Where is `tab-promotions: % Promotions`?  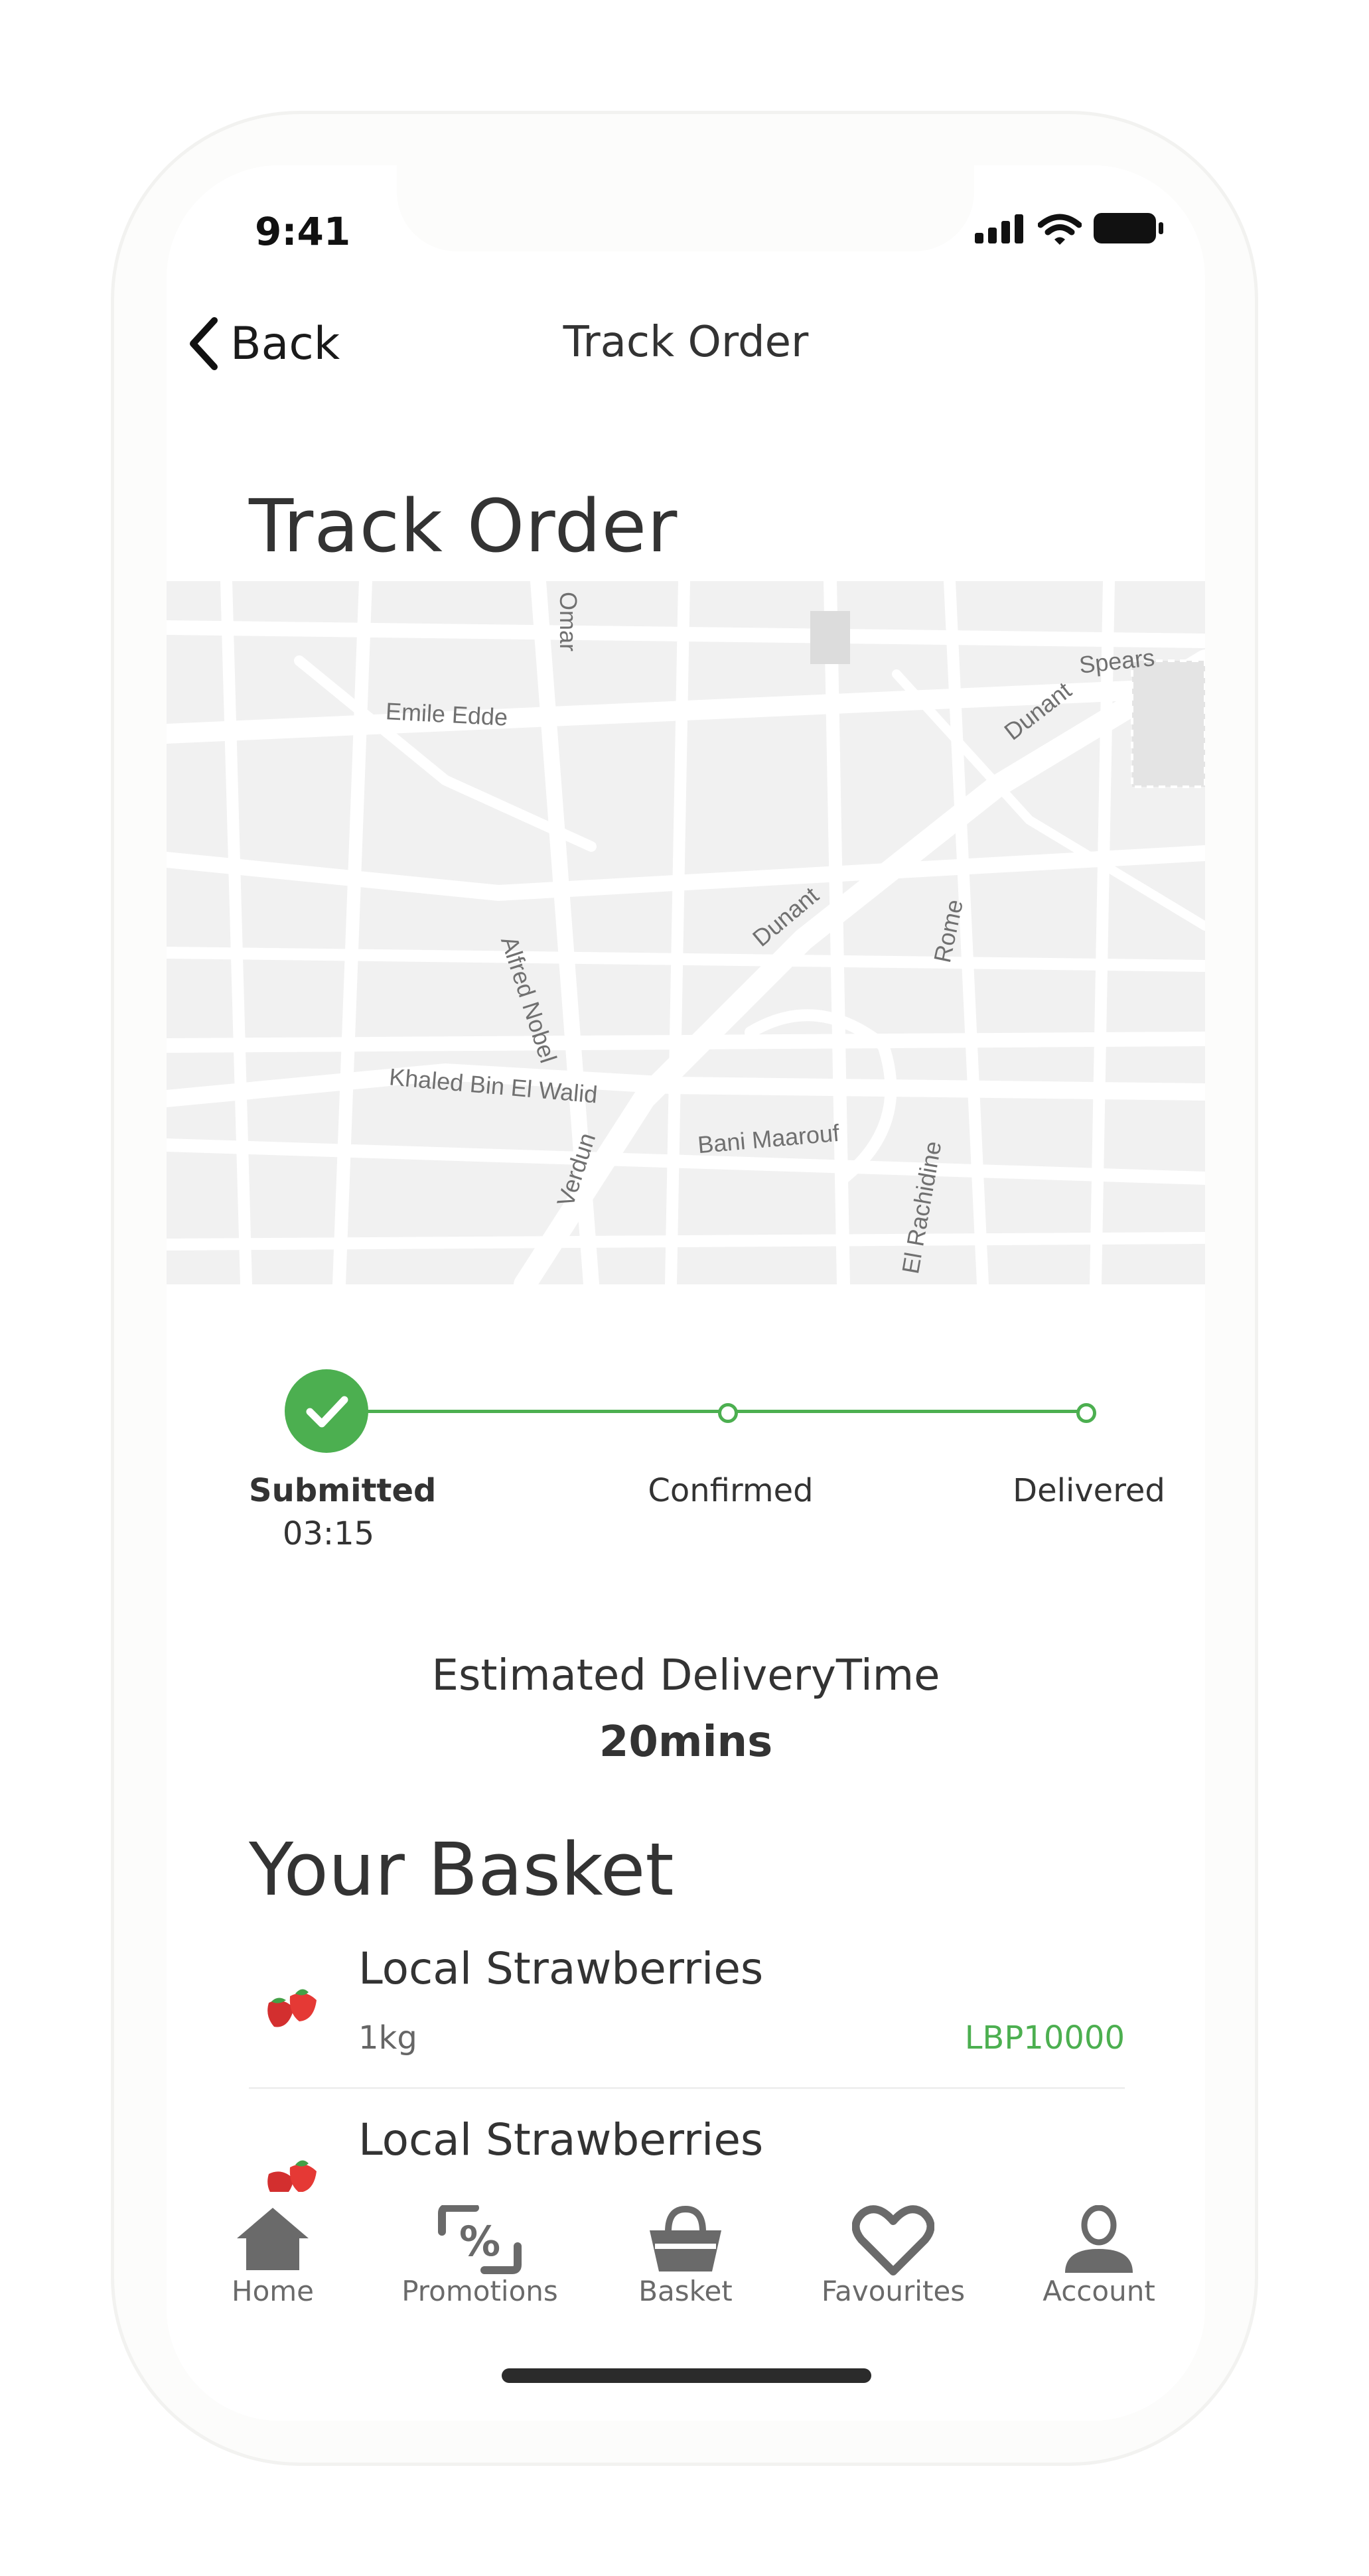
tab-promotions: % Promotions is located at coordinates (480, 2258).